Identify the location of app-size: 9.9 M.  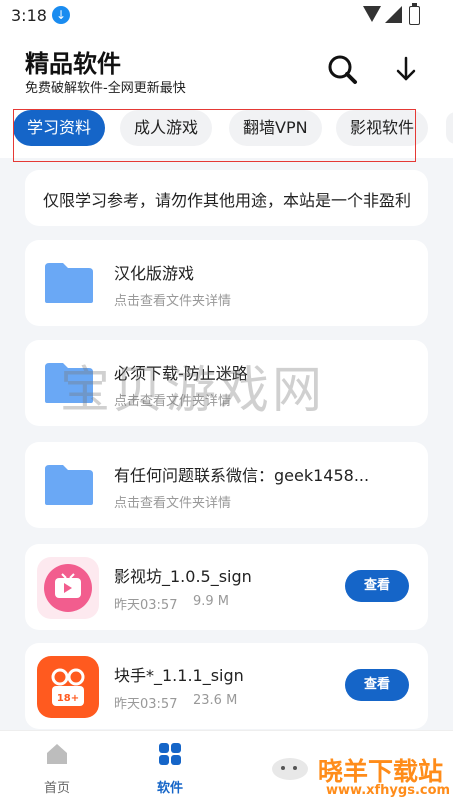
(211, 601).